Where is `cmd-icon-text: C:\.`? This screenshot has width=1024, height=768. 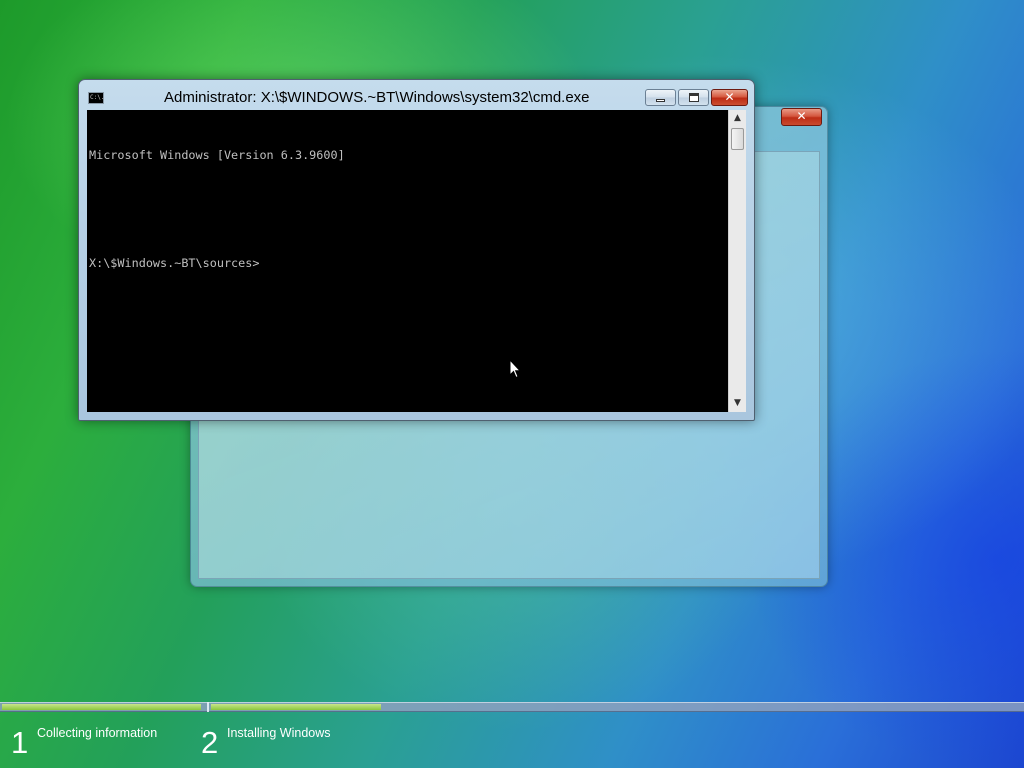 cmd-icon-text: C:\. is located at coordinates (97, 97).